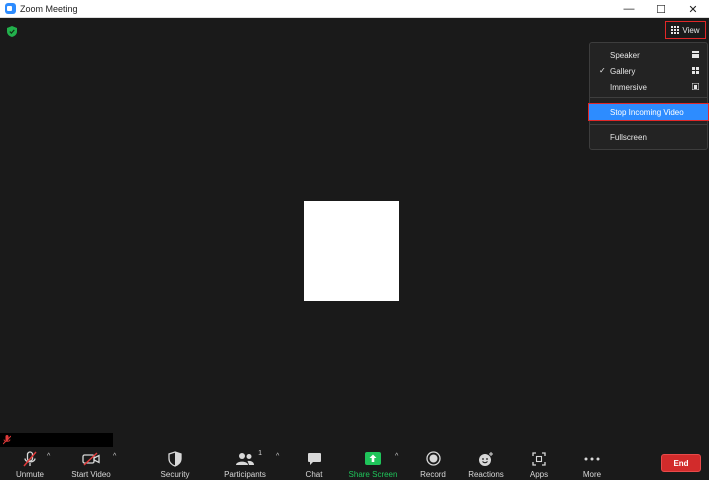 The height and width of the screenshot is (480, 709). I want to click on menu-item-label: Fullscreen, so click(628, 137).